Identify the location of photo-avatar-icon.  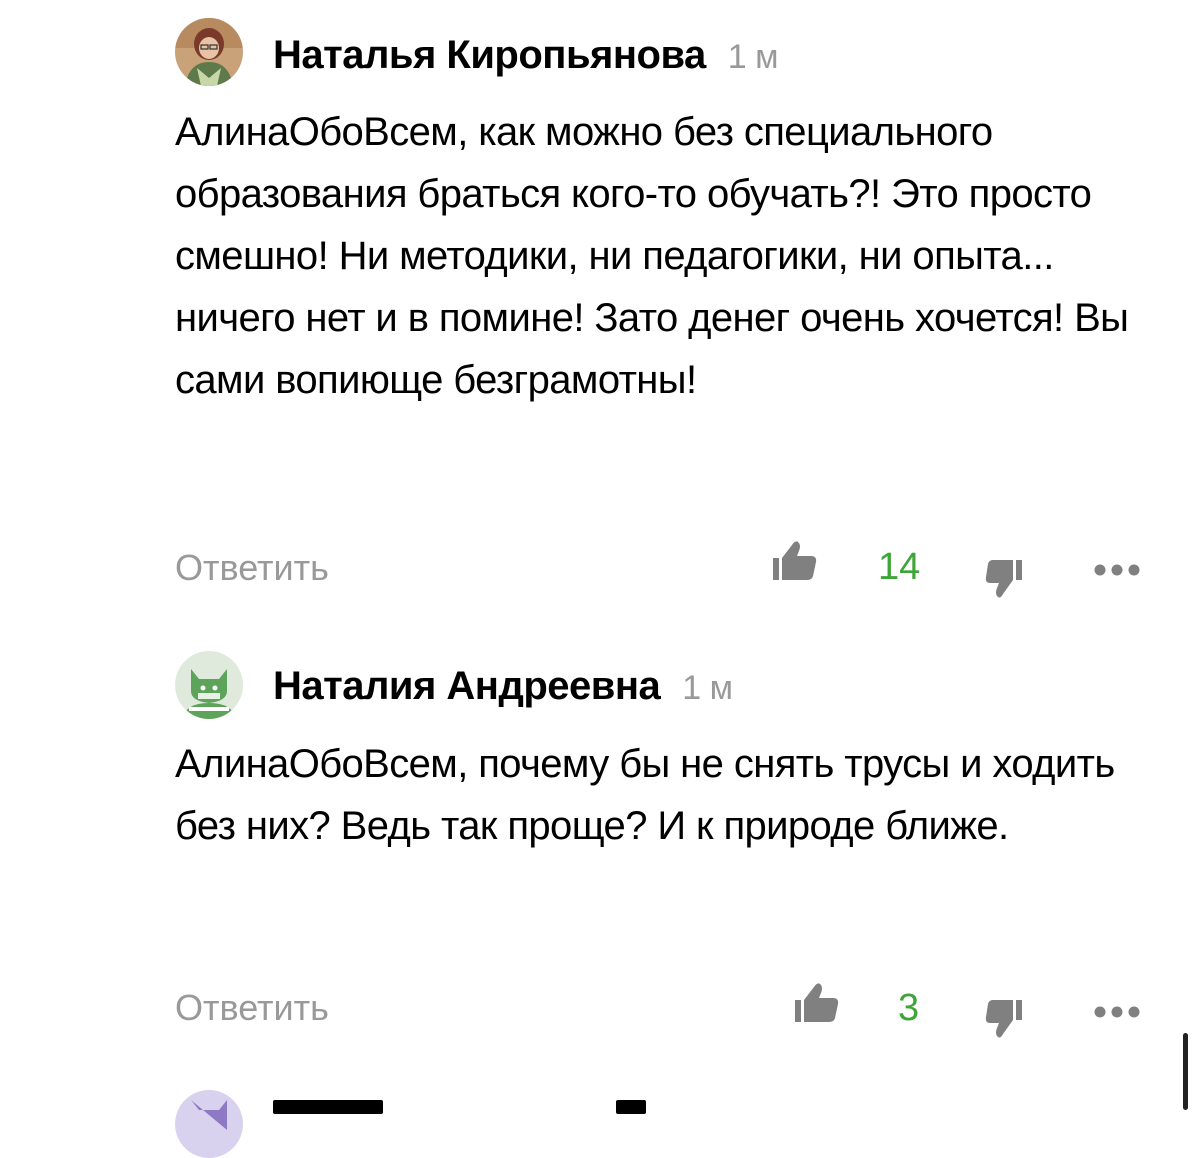
(209, 52).